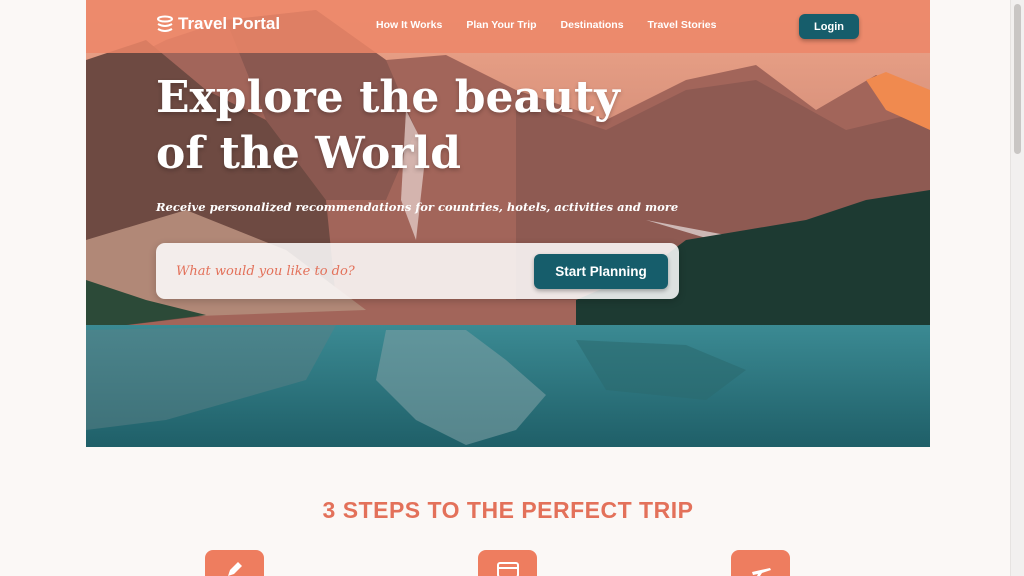  I want to click on scrollbar-thumb, so click(1017, 79).